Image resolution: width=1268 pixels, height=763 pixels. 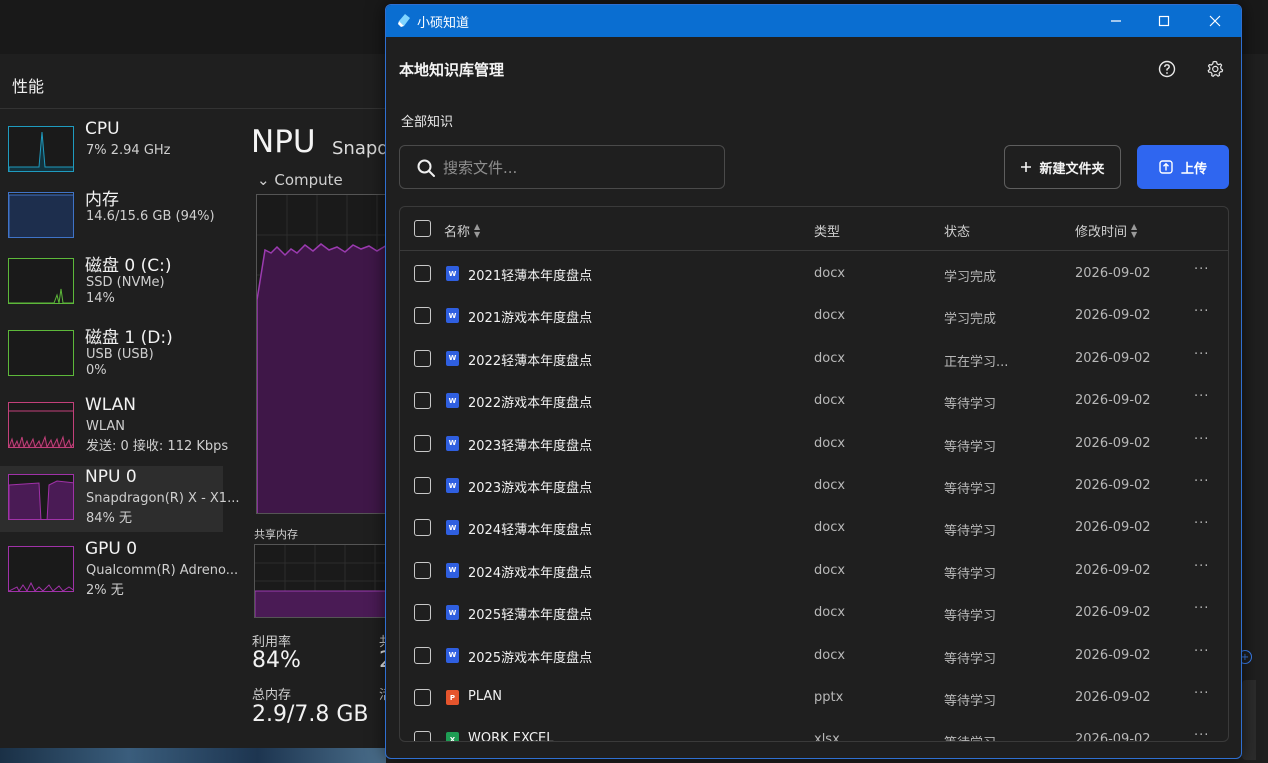 I want to click on file-name: WORK EXCEL, so click(x=510, y=736).